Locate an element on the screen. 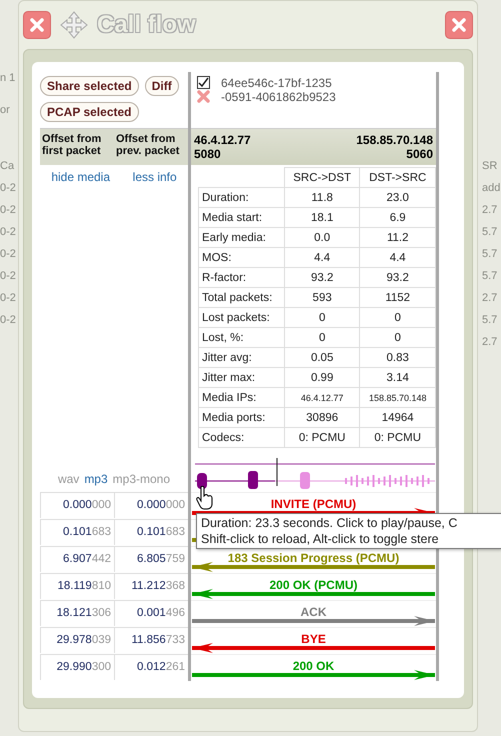 The height and width of the screenshot is (736, 501). stats-cell: 1152 is located at coordinates (398, 298).